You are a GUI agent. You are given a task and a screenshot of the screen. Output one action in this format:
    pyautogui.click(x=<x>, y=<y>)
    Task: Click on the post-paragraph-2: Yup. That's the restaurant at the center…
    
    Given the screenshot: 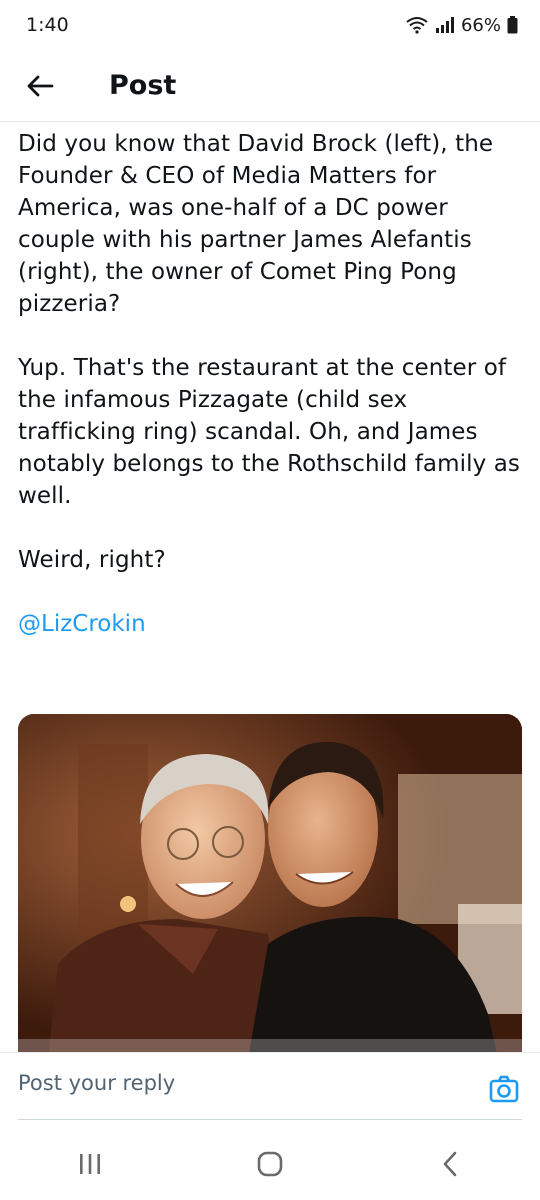 What is the action you would take?
    pyautogui.click(x=269, y=432)
    